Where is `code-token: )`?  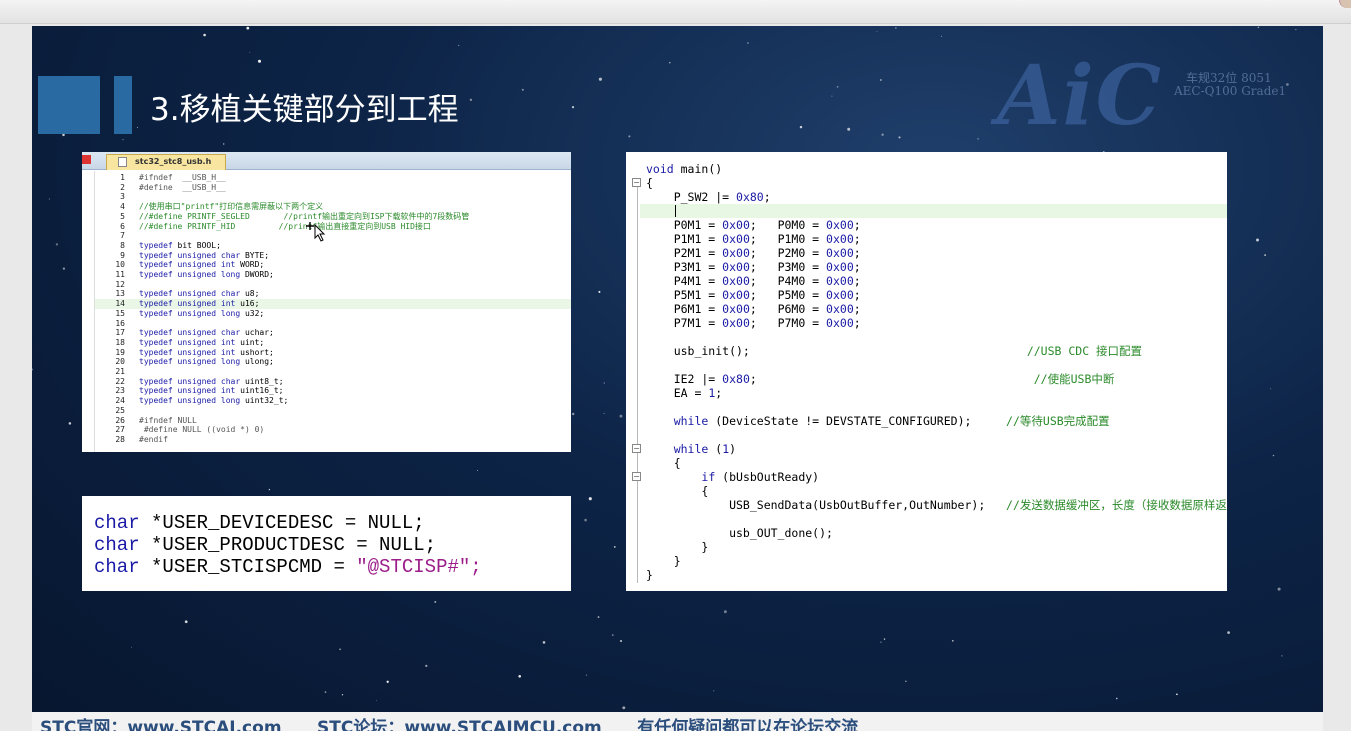 code-token: ) is located at coordinates (733, 449).